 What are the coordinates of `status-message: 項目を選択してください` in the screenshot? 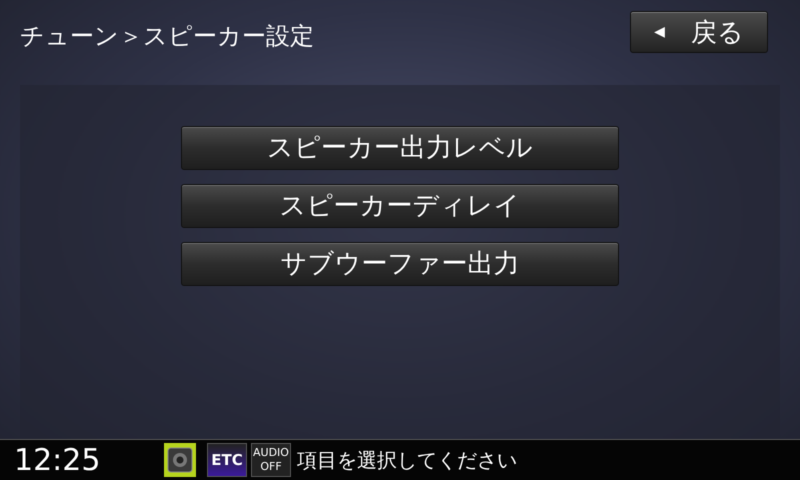 It's located at (407, 460).